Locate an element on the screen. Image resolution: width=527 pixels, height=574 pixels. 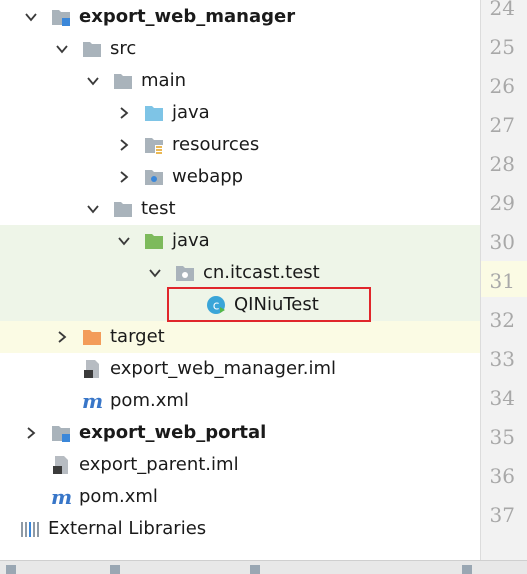
line-number: 34 is located at coordinates (502, 398).